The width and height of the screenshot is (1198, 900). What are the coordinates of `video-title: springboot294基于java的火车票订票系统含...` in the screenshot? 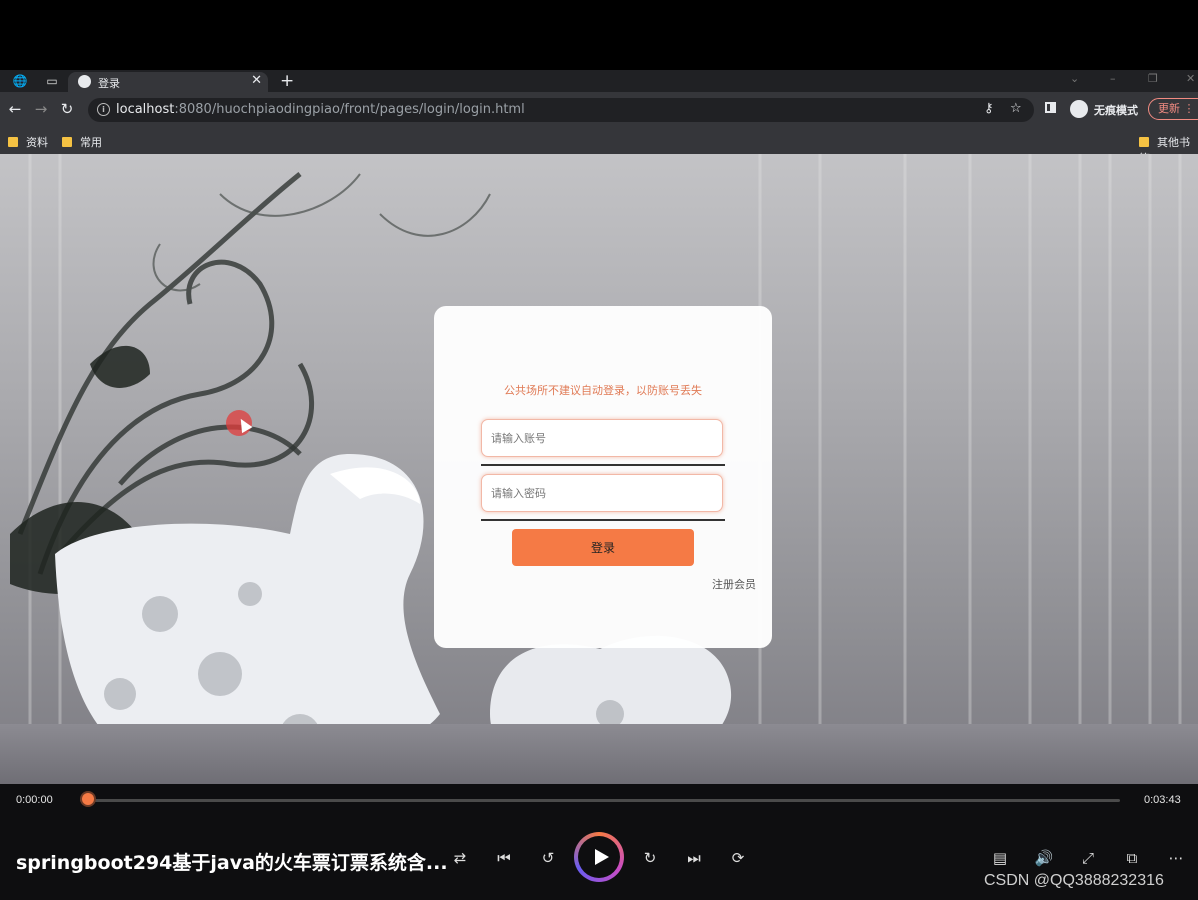 It's located at (232, 863).